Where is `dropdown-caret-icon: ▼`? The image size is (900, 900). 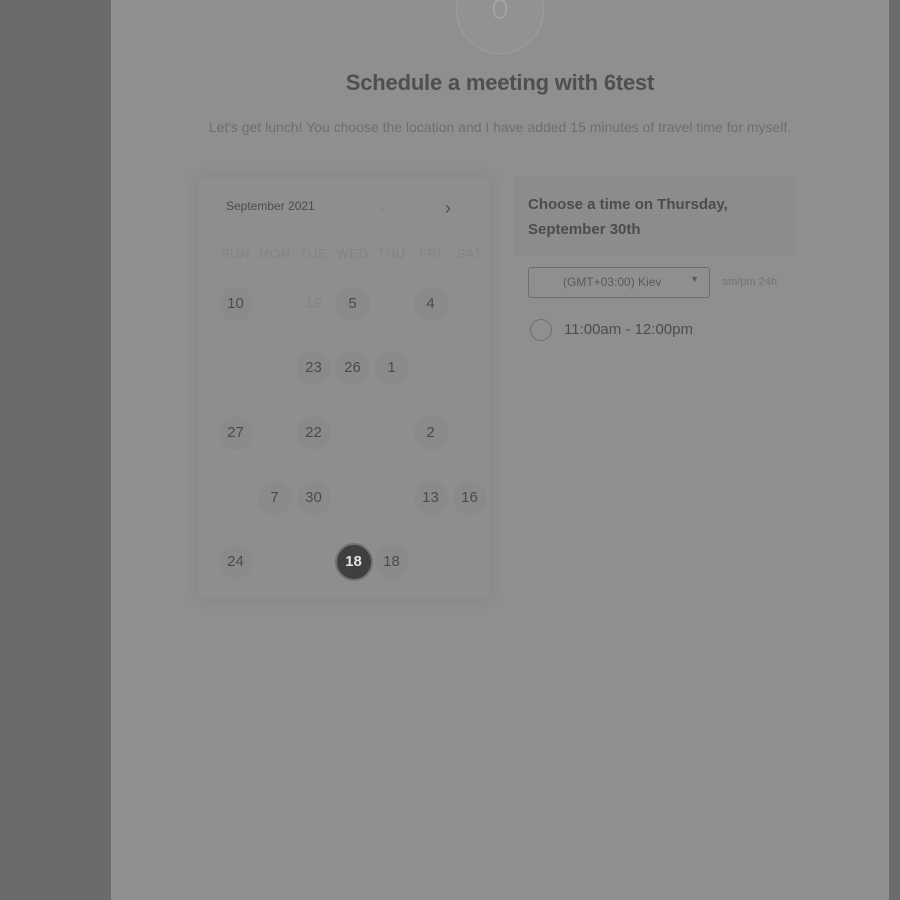
dropdown-caret-icon: ▼ is located at coordinates (694, 279).